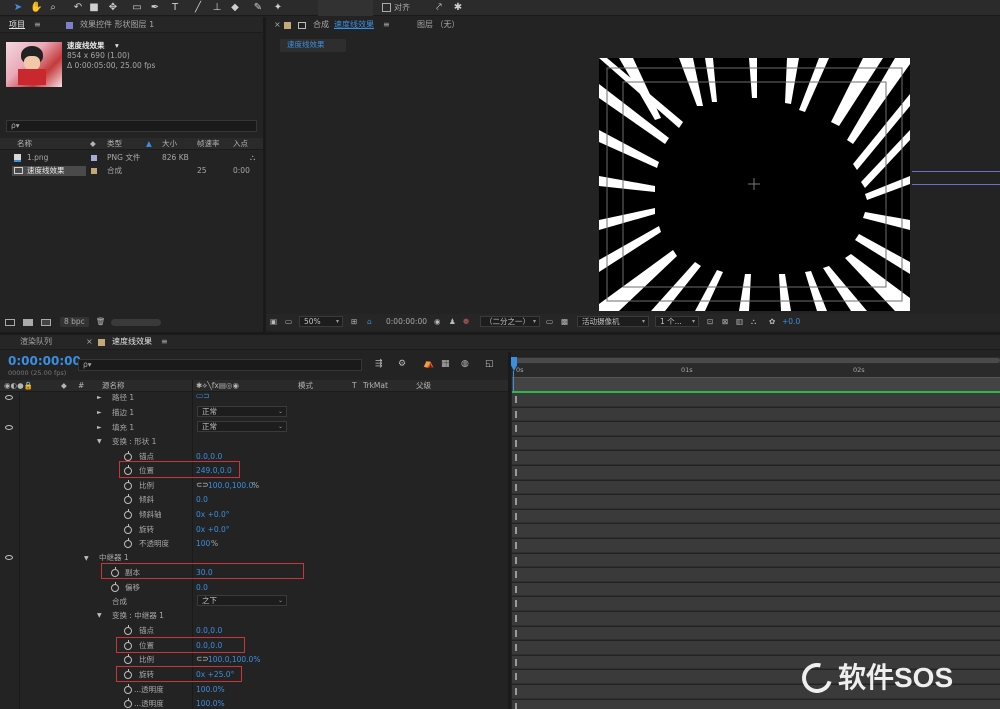  I want to click on sort-up-icon: ▲, so click(149, 144).